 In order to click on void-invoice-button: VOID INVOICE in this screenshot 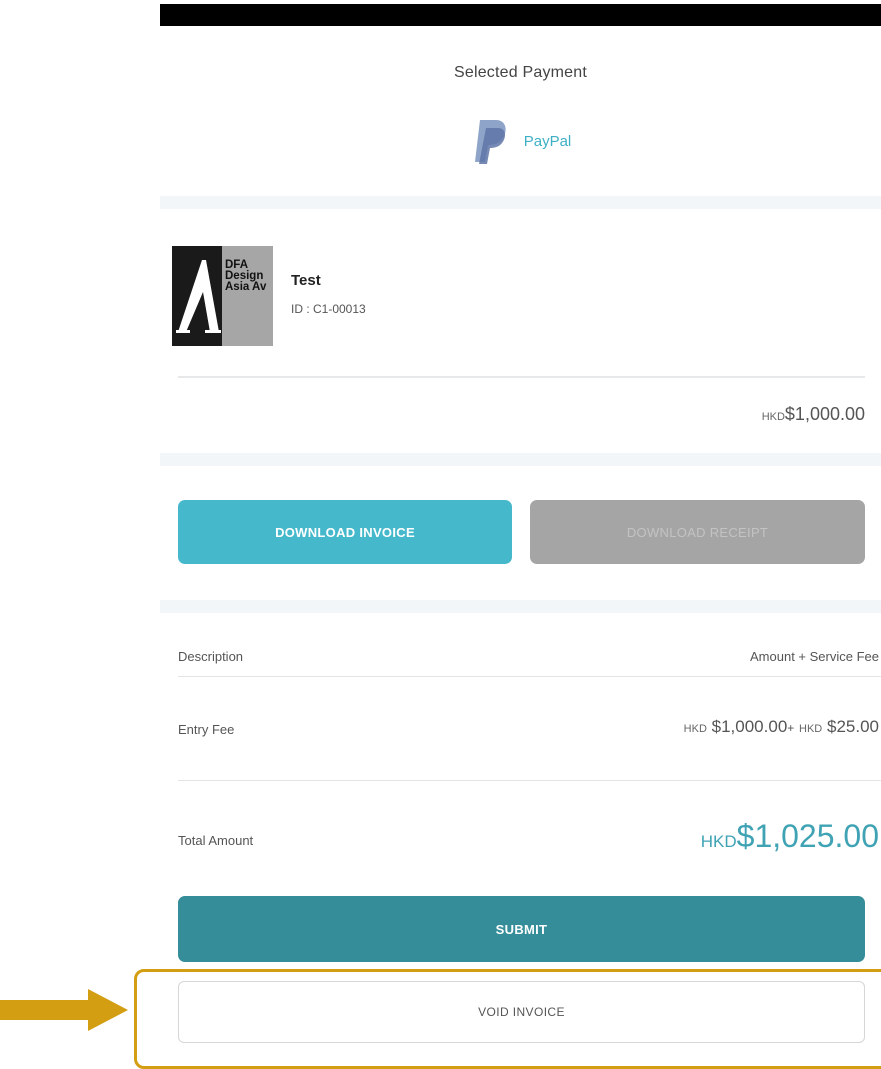, I will do `click(521, 1012)`.